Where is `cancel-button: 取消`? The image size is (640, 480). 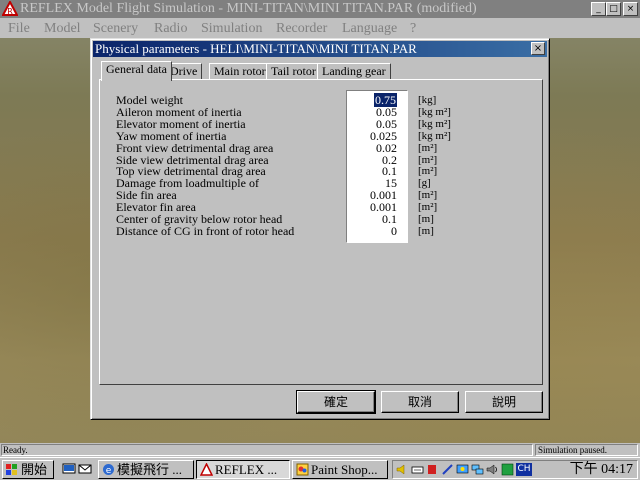
cancel-button: 取消 is located at coordinates (420, 402).